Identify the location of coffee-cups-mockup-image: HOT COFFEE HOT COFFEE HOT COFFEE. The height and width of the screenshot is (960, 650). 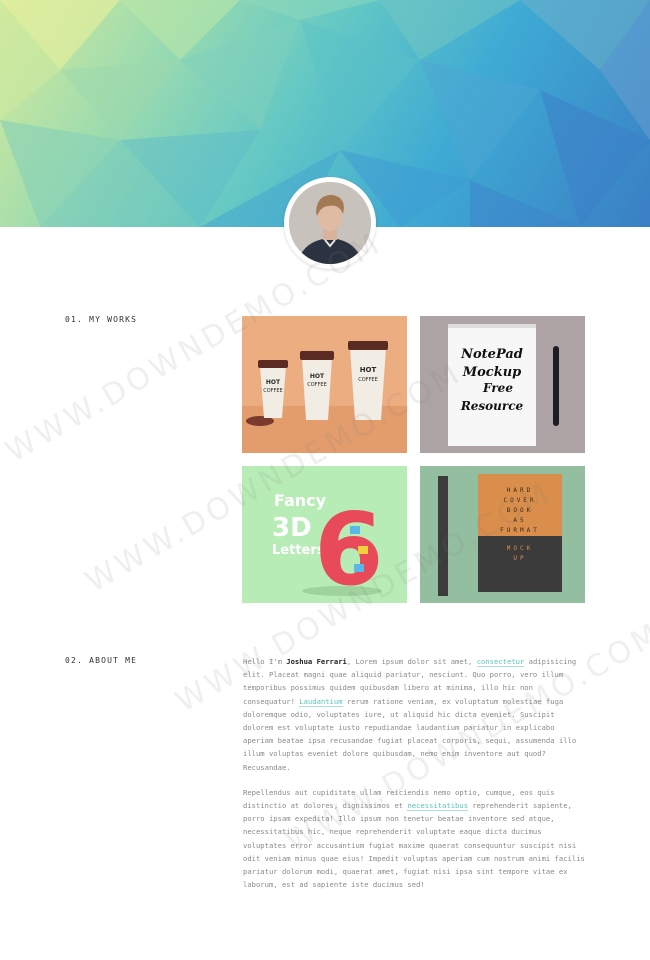
(324, 384).